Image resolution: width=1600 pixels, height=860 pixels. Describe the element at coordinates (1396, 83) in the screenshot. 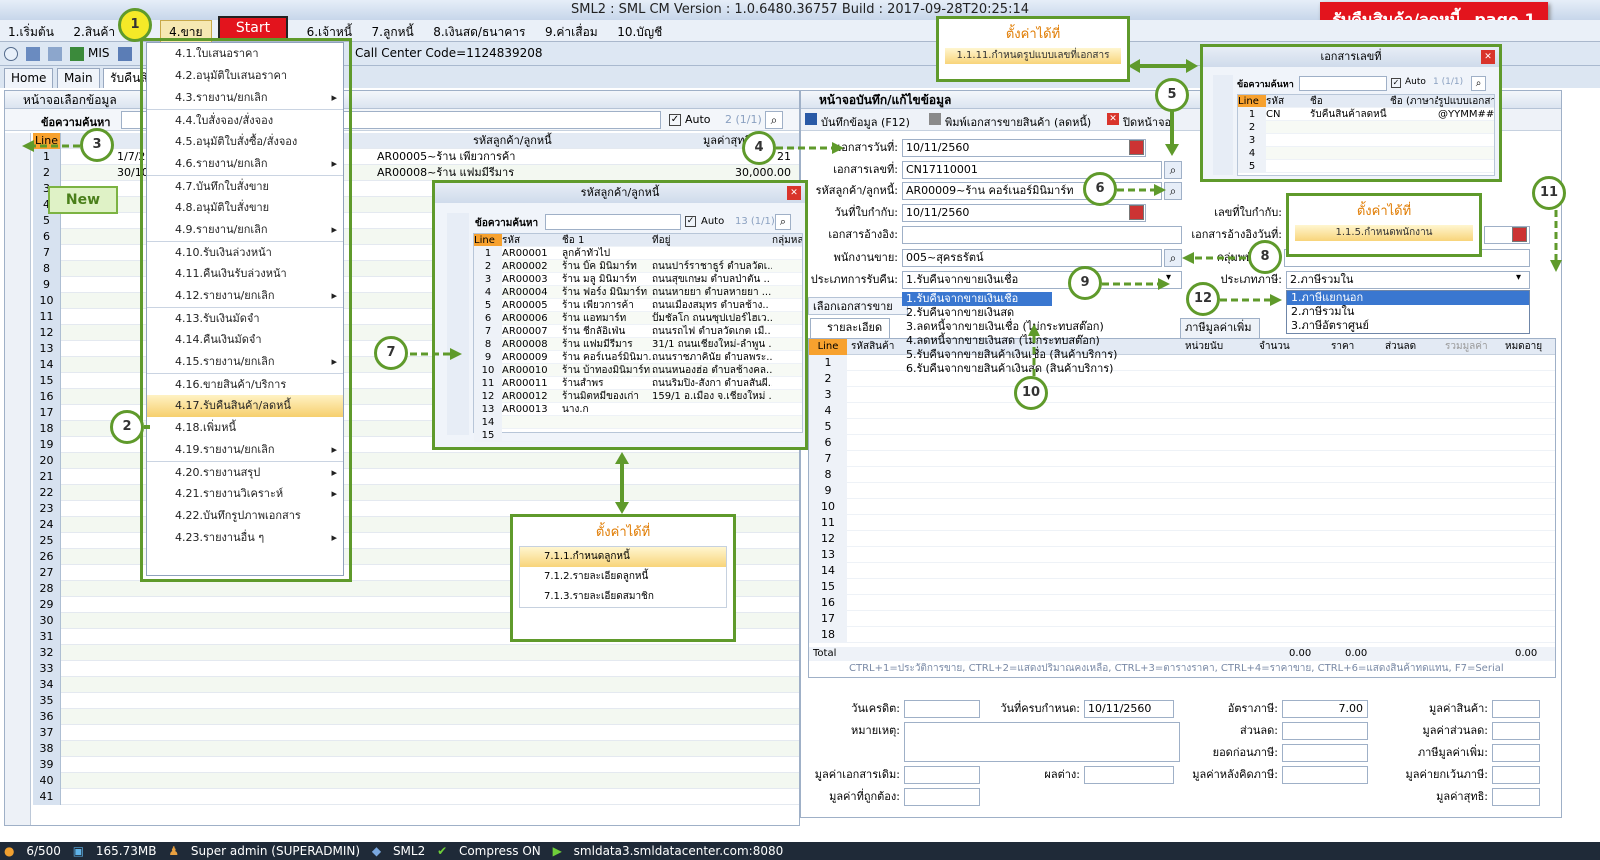

I see `doc-popup-auto-checkbox: ✓` at that location.